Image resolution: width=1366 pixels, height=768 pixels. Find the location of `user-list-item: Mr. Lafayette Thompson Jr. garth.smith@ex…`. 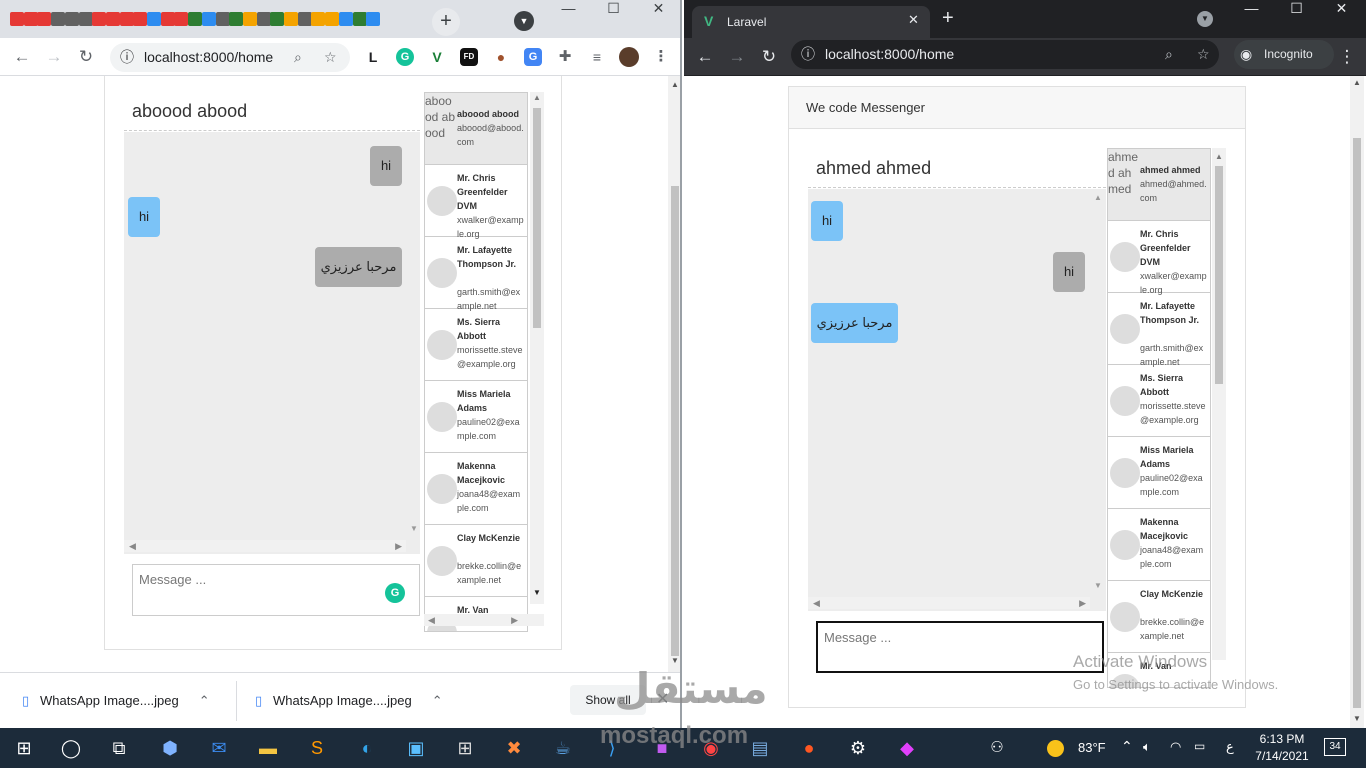

user-list-item: Mr. Lafayette Thompson Jr. garth.smith@ex… is located at coordinates (1159, 330).